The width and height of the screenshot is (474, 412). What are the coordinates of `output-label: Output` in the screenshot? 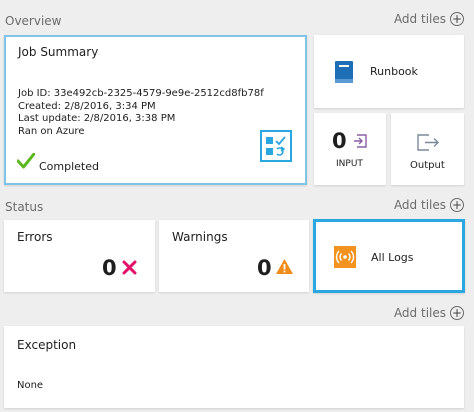 It's located at (427, 165).